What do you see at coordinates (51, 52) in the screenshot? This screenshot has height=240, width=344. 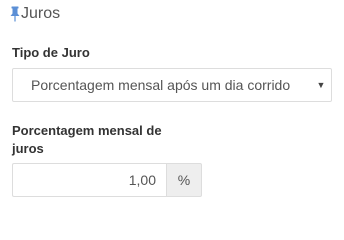 I see `tipo-juro-label: Tipo de Juro` at bounding box center [51, 52].